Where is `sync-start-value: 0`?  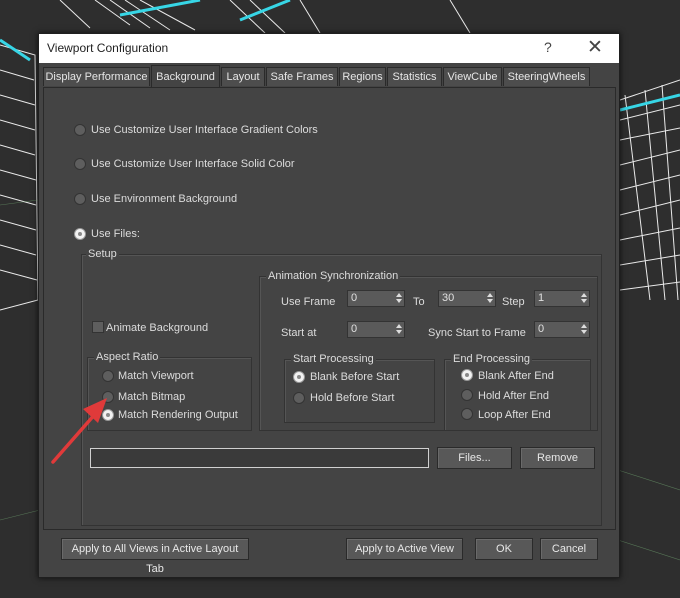
sync-start-value: 0 is located at coordinates (541, 329).